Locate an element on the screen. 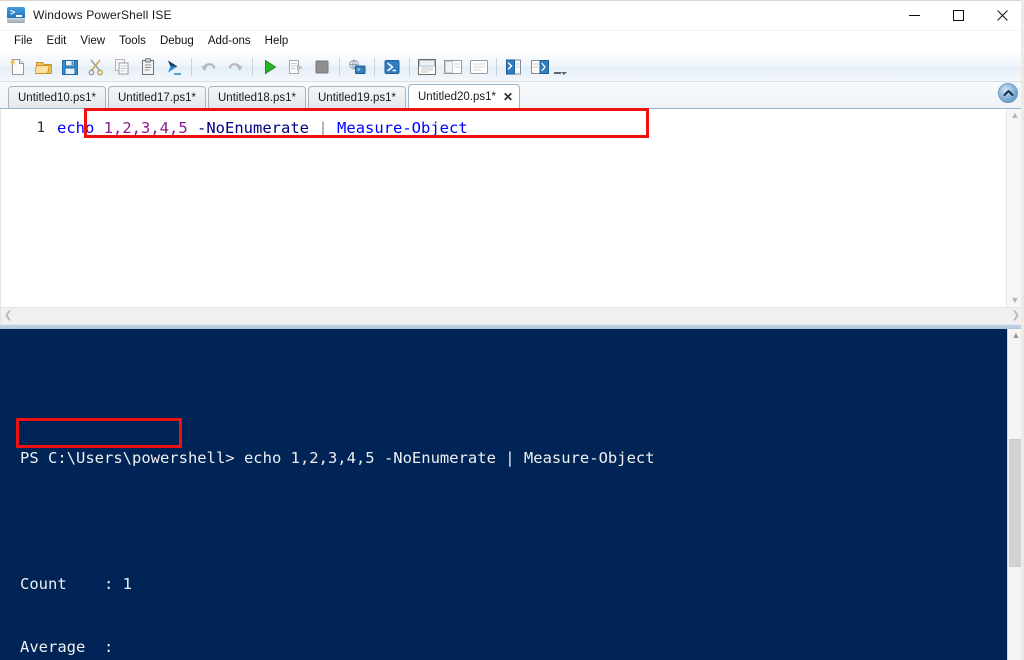  scroll-right-icon: ❯ is located at coordinates (1016, 316).